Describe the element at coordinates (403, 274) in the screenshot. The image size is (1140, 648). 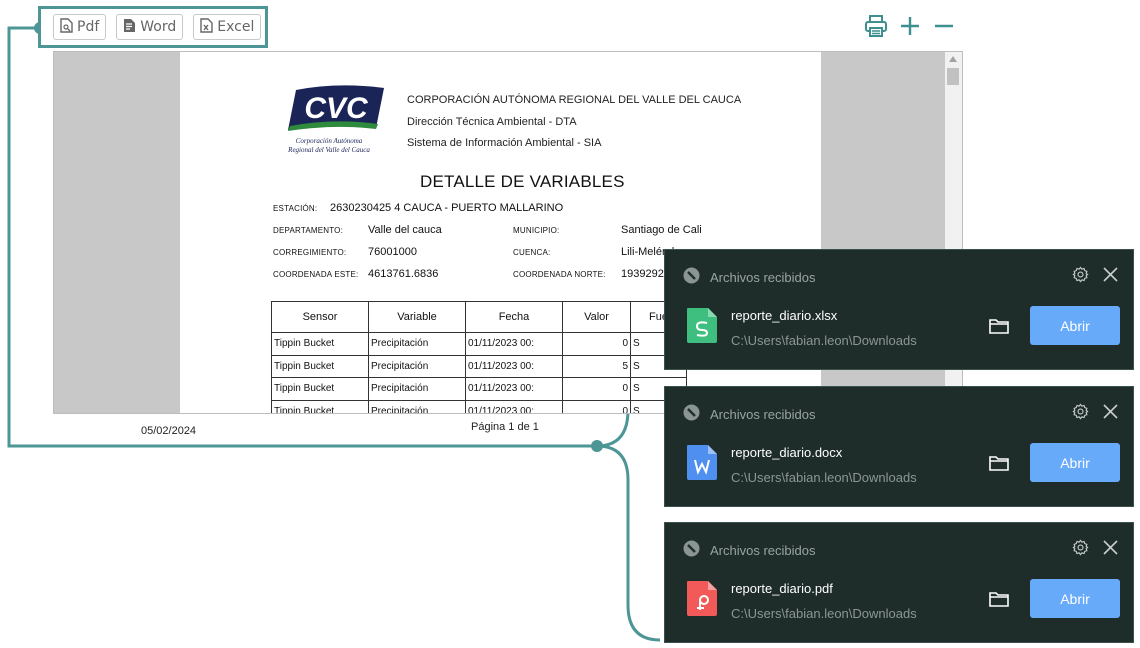
I see `coordenada-este-value: 4613761.6836` at that location.